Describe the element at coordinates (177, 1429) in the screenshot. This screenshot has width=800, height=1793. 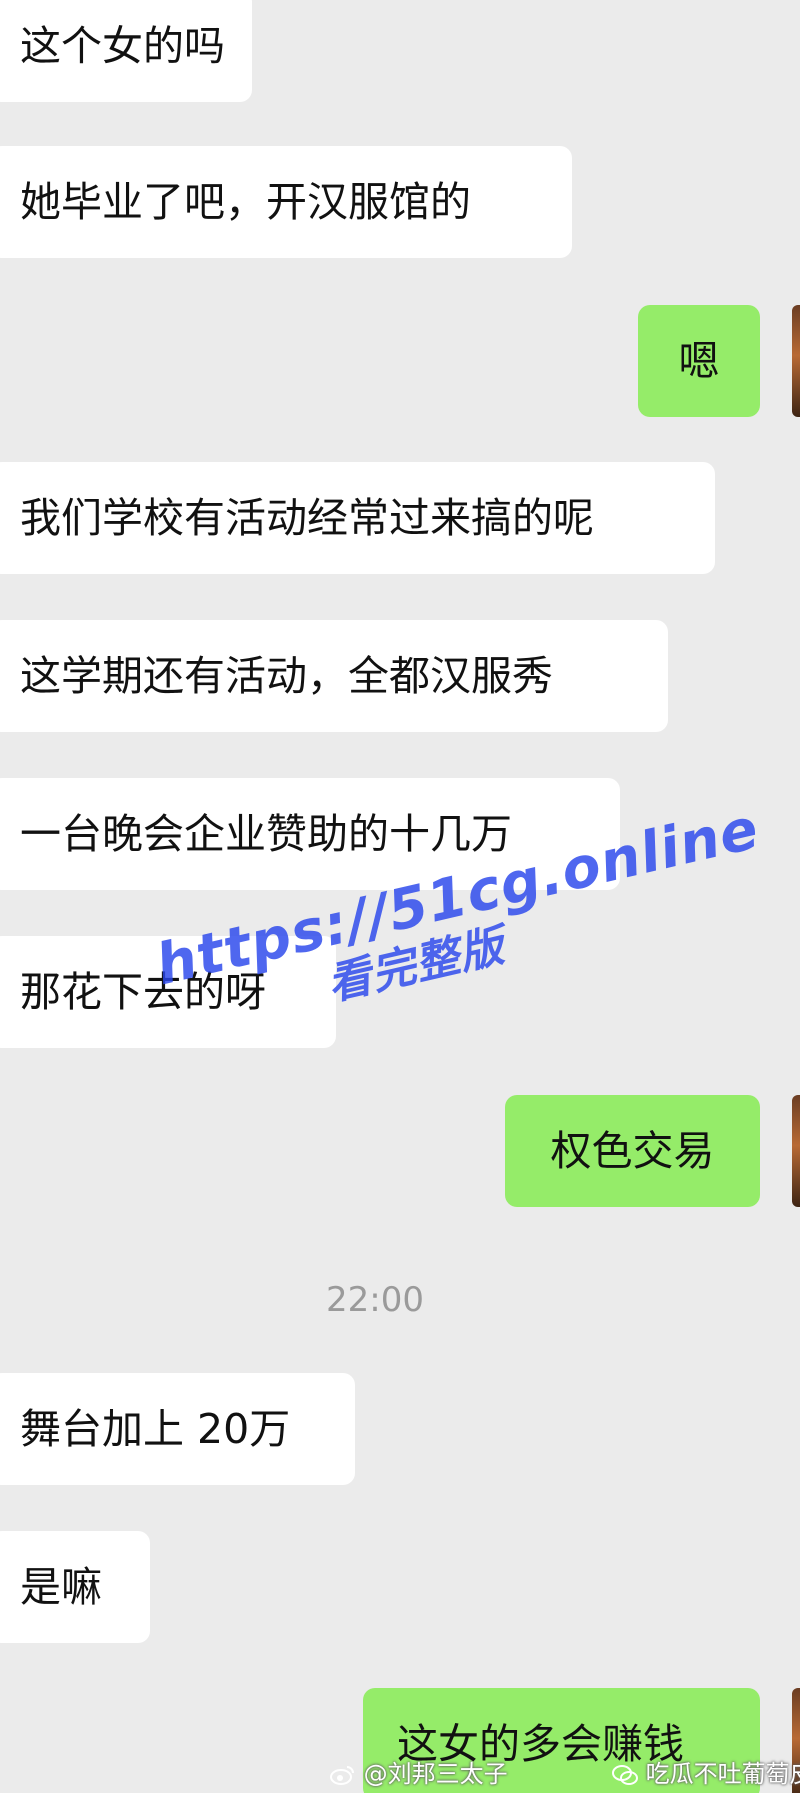
I see `incoming-message: 舞台加上 20万` at that location.